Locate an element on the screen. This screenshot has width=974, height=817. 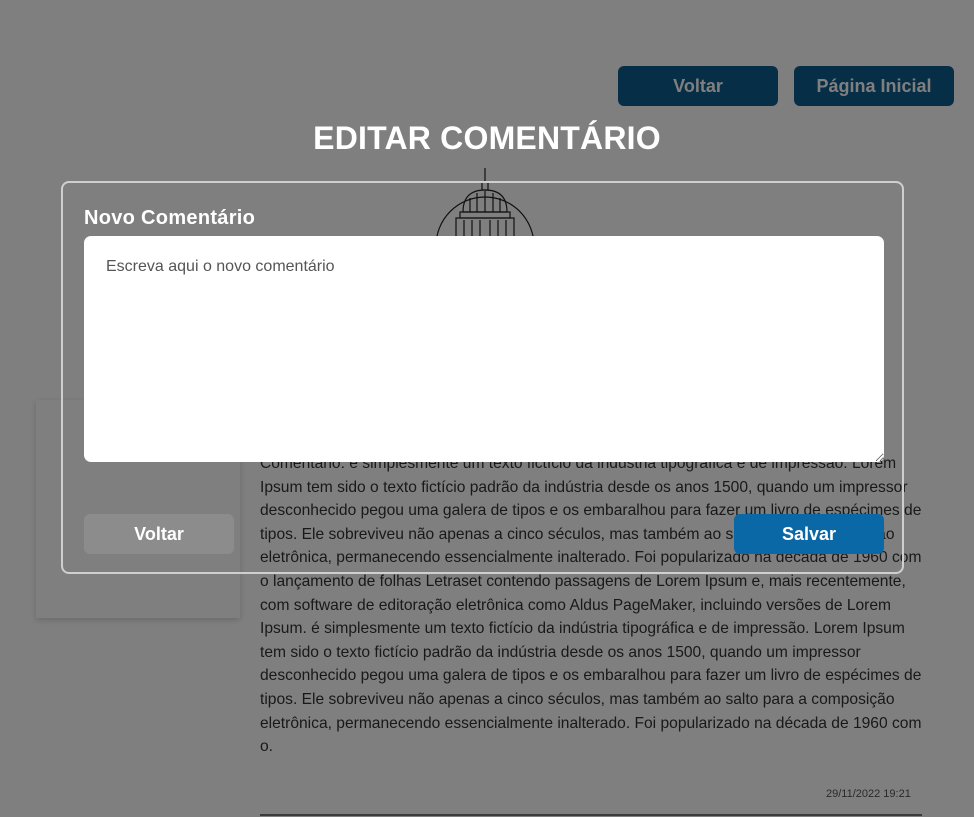
modal-title: EDITAR COMENTÁRIO is located at coordinates (487, 138).